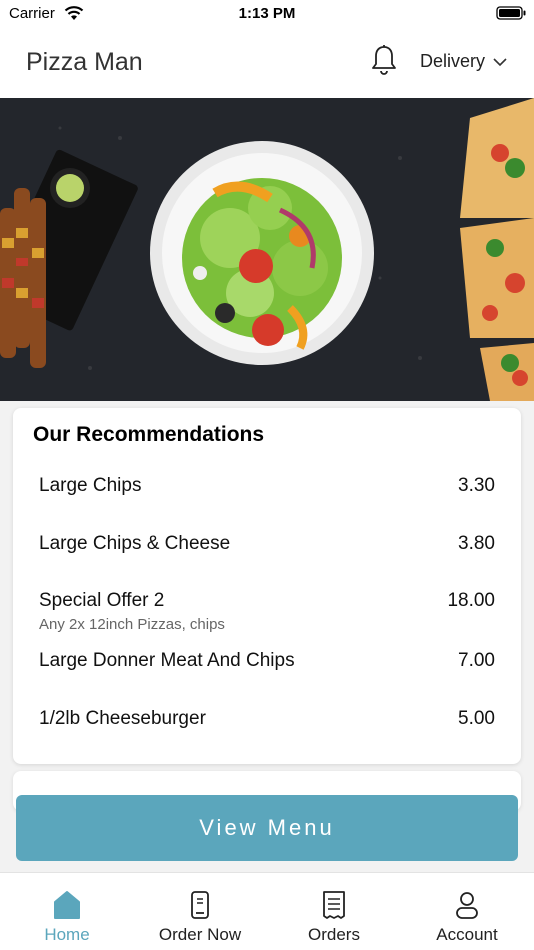 This screenshot has width=534, height=950. Describe the element at coordinates (149, 434) in the screenshot. I see `recommendations-title: Our Recommendations` at that location.